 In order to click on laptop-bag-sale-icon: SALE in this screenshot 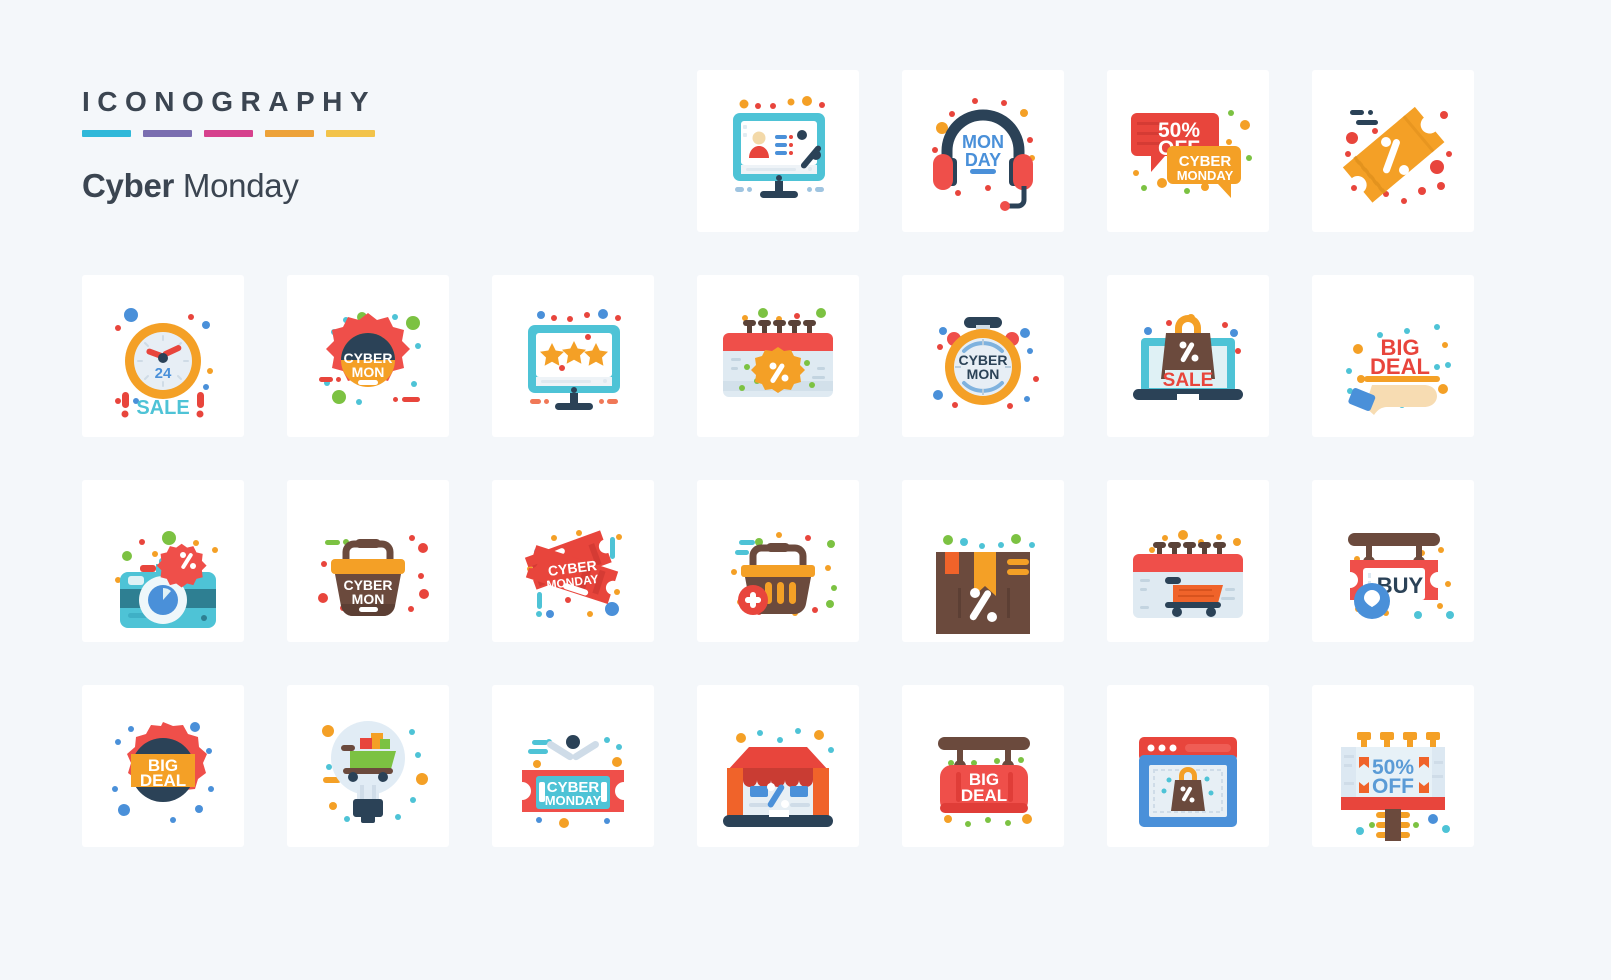, I will do `click(1188, 356)`.